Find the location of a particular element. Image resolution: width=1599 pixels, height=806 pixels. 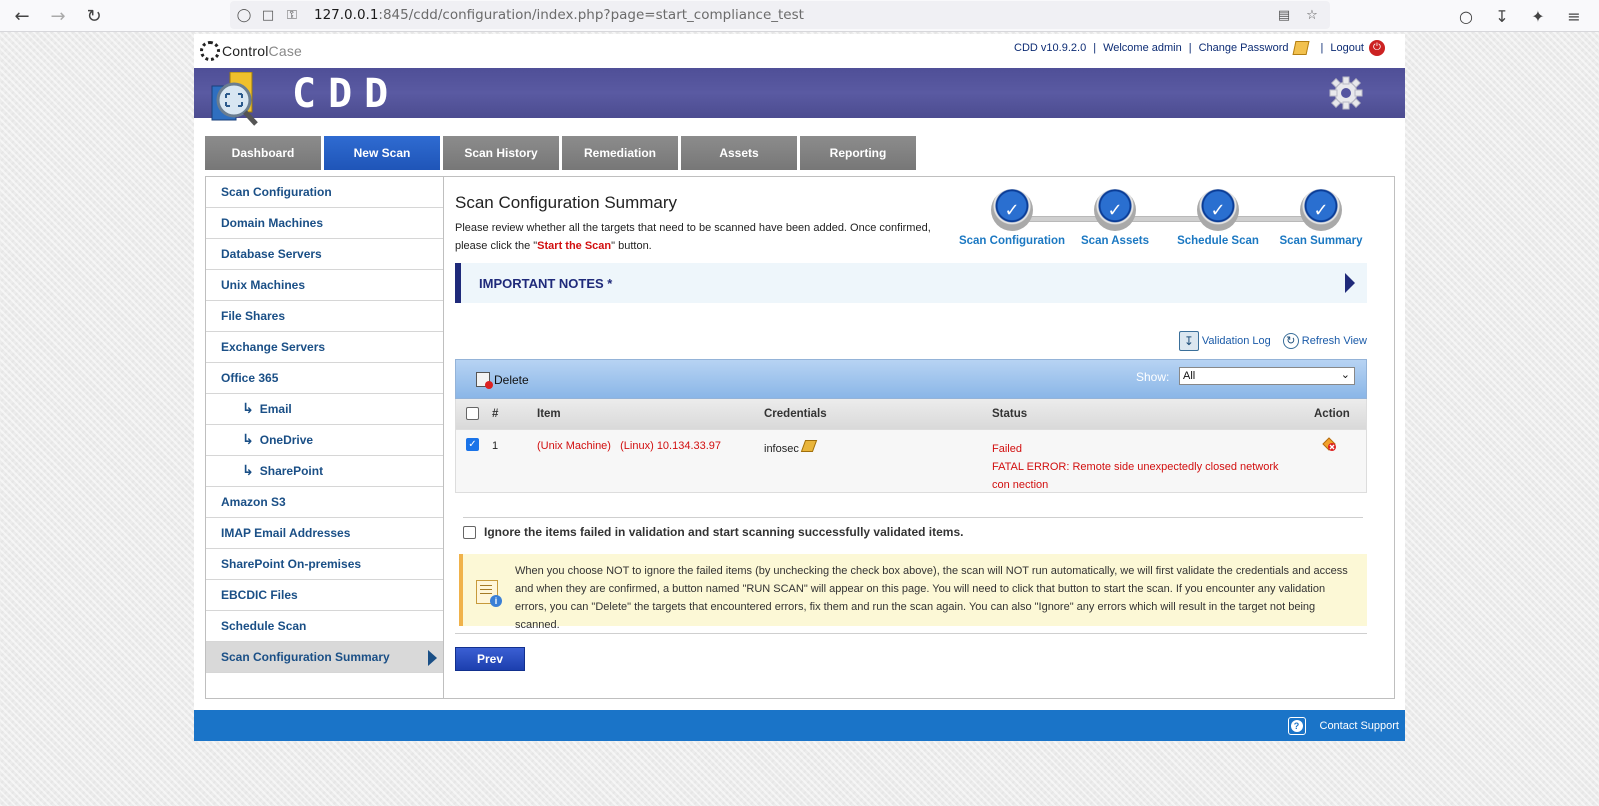

sidebar-item-scan-config-summary: Scan Configuration Summary is located at coordinates (324, 657).